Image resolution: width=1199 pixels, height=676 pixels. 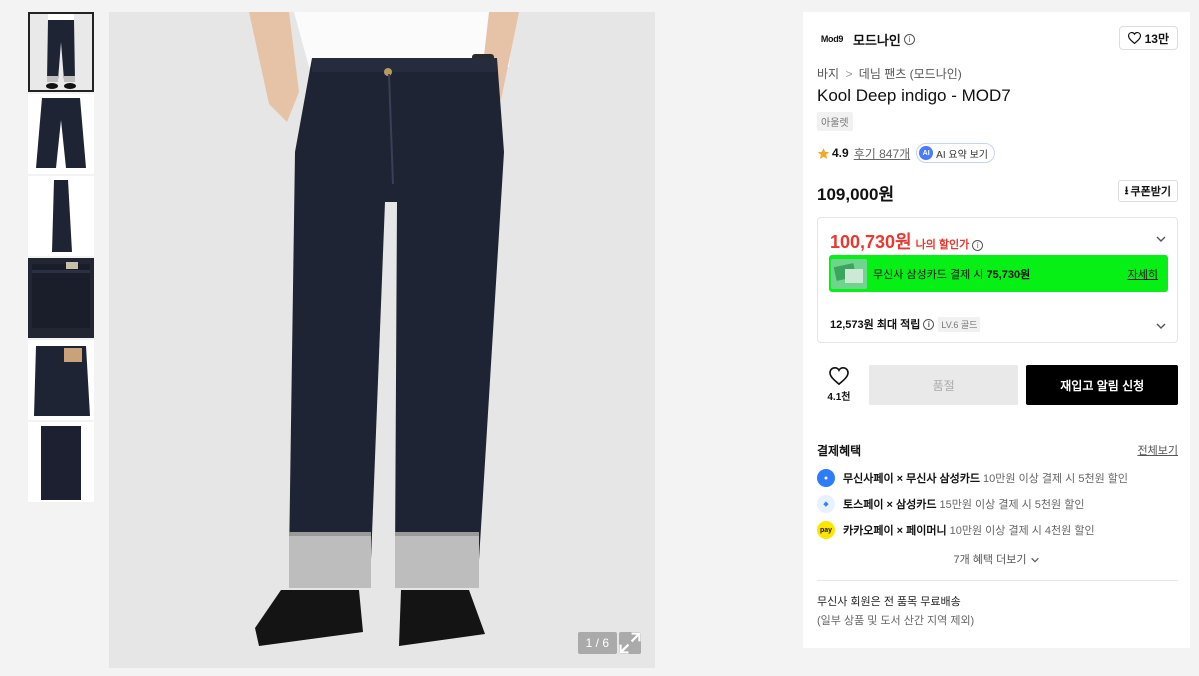 What do you see at coordinates (882, 153) in the screenshot?
I see `review-link: 후기 847개` at bounding box center [882, 153].